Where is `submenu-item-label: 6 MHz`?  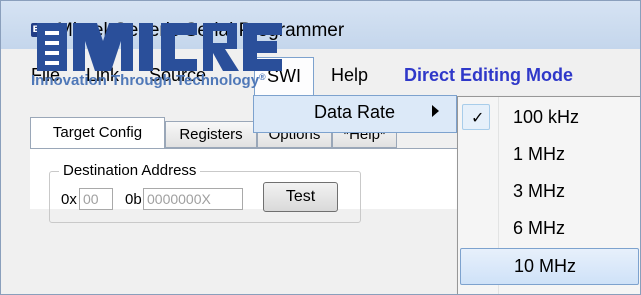 submenu-item-label: 6 MHz is located at coordinates (539, 228).